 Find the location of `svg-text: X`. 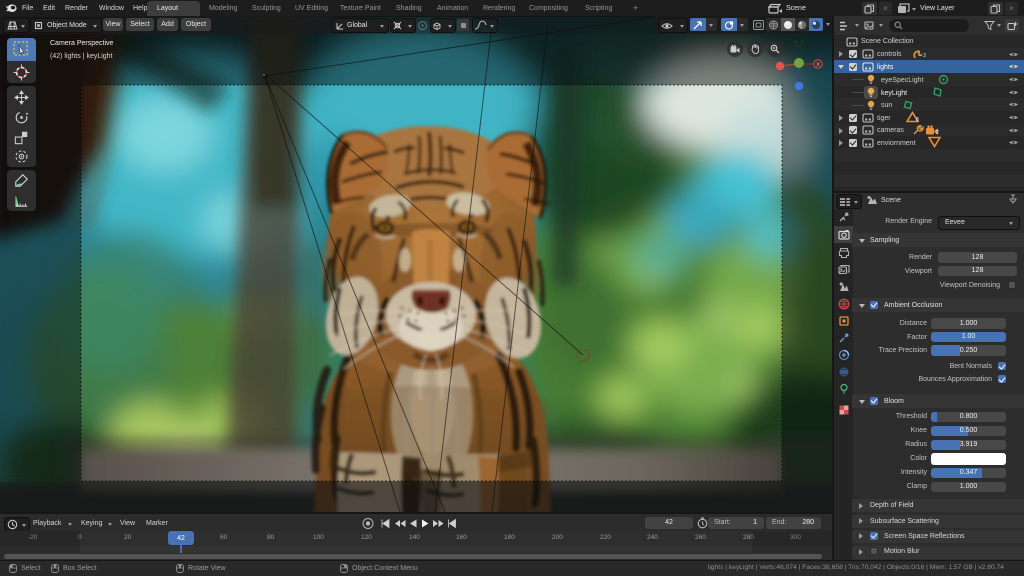

svg-text: X is located at coordinates (818, 66).